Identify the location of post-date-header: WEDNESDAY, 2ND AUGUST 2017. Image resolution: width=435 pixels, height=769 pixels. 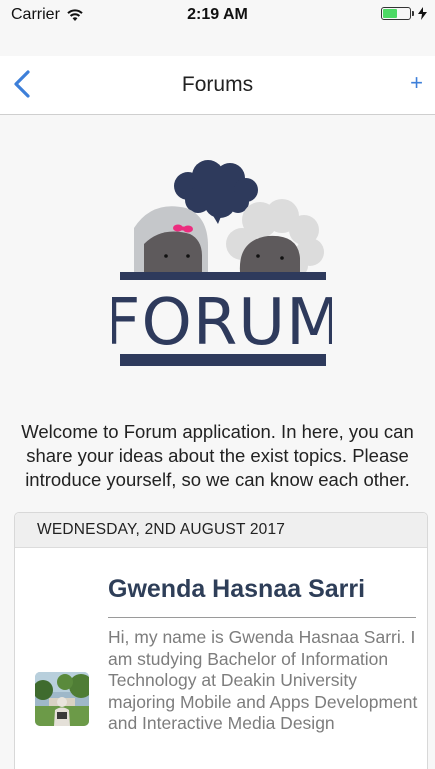
(221, 530).